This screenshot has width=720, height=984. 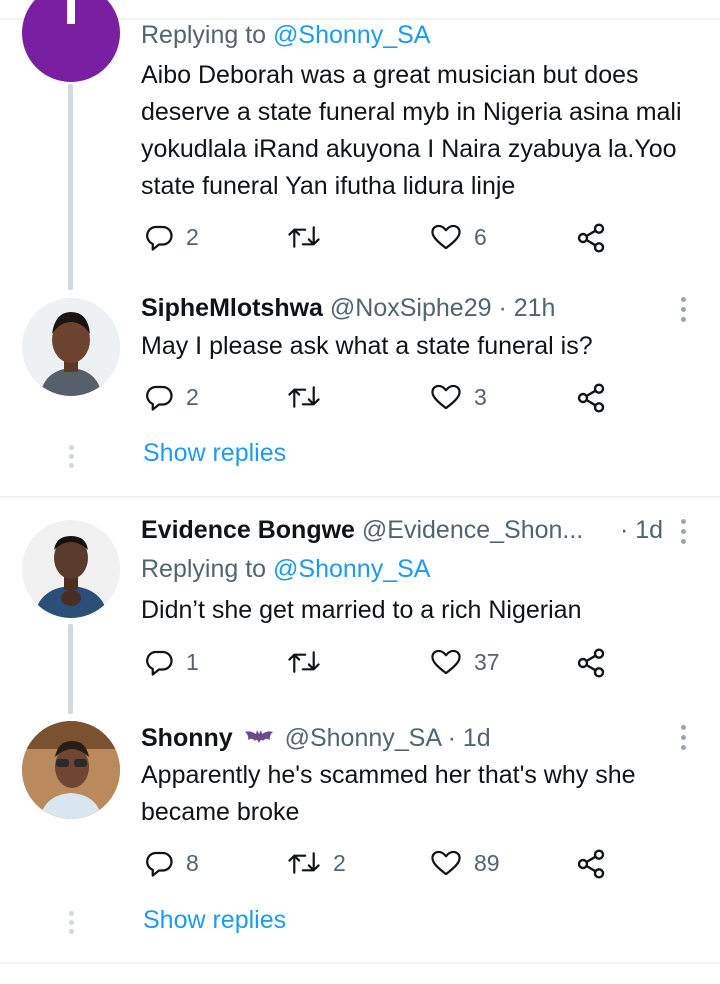 What do you see at coordinates (480, 236) in the screenshot?
I see `like-count: 6` at bounding box center [480, 236].